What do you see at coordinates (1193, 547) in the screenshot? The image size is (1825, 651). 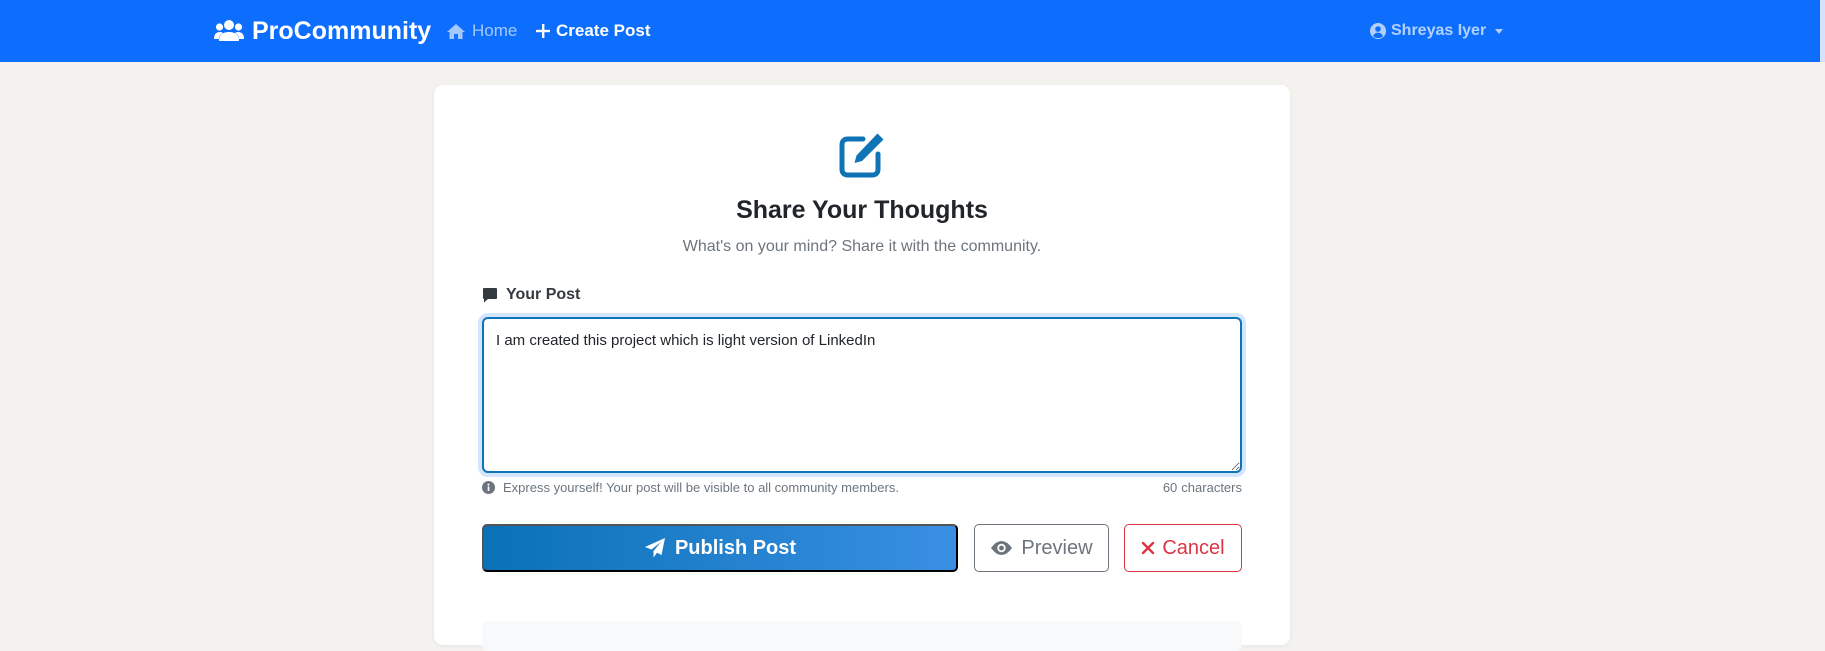 I see `cancel-label: Cancel` at bounding box center [1193, 547].